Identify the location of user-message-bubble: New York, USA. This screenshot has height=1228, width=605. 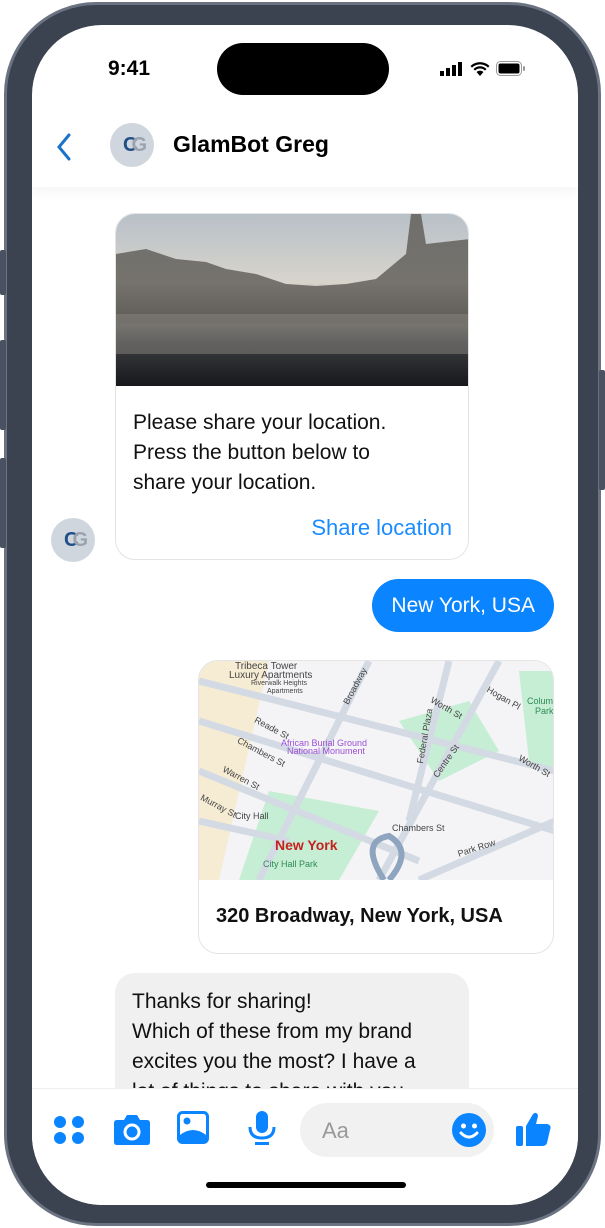
(463, 605).